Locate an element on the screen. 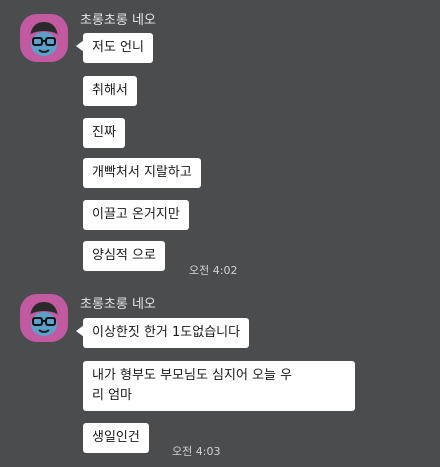 The width and height of the screenshot is (440, 467). chat-bubble: 저도 언니 is located at coordinates (114, 48).